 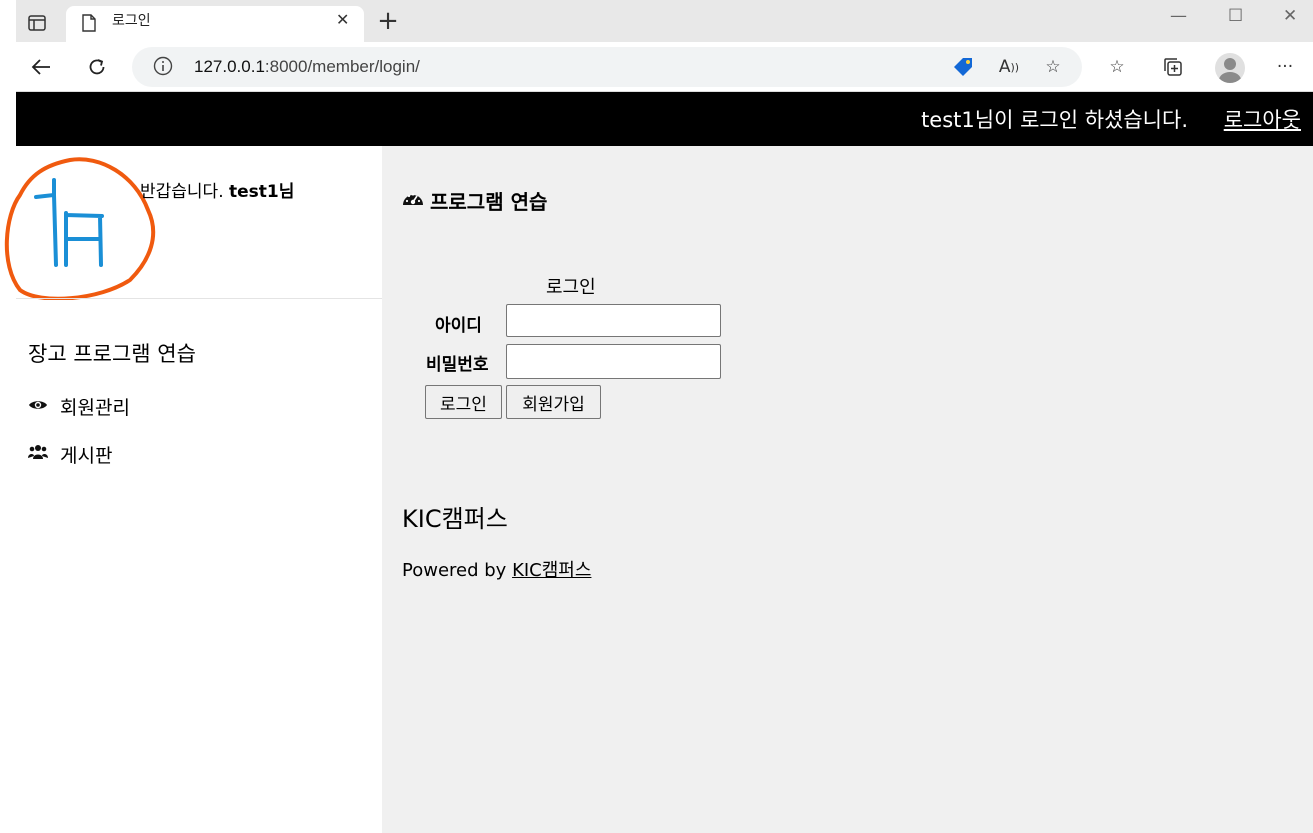 I want to click on campus-link: KIC캠퍼스, so click(x=551, y=570).